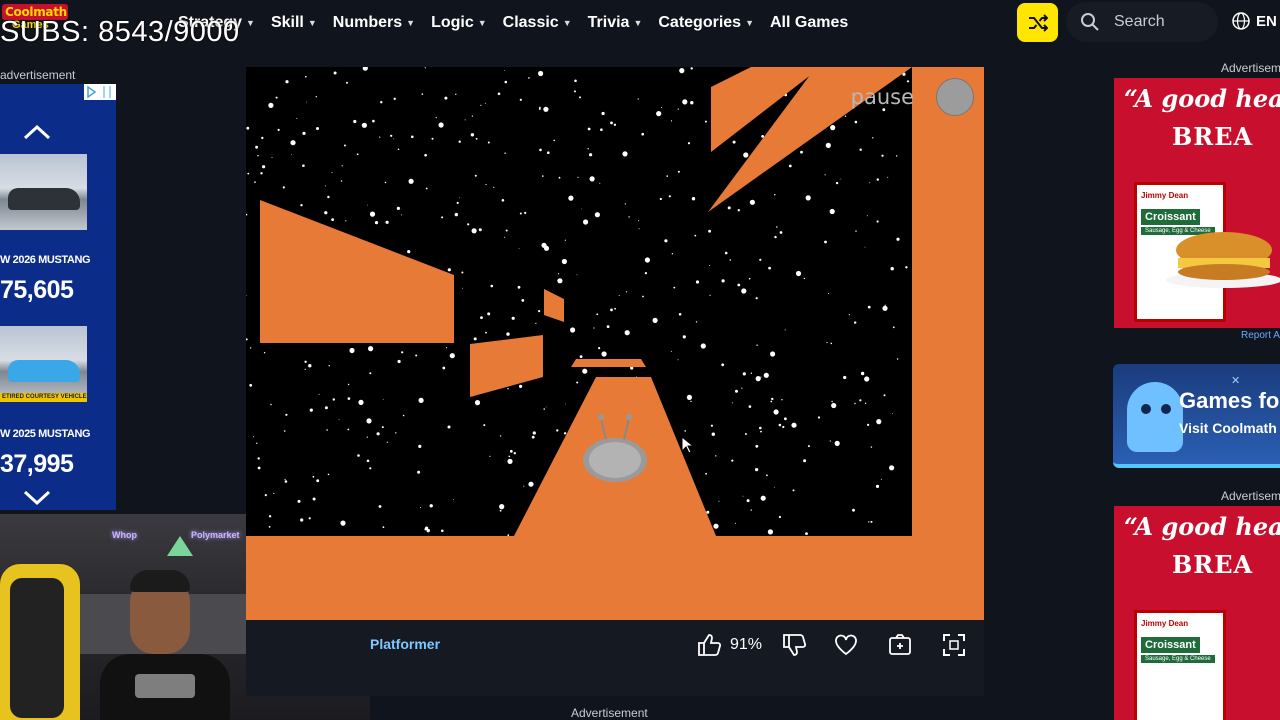 Image resolution: width=1280 pixels, height=720 pixels. I want to click on ad-headline: BREA, so click(1213, 564).